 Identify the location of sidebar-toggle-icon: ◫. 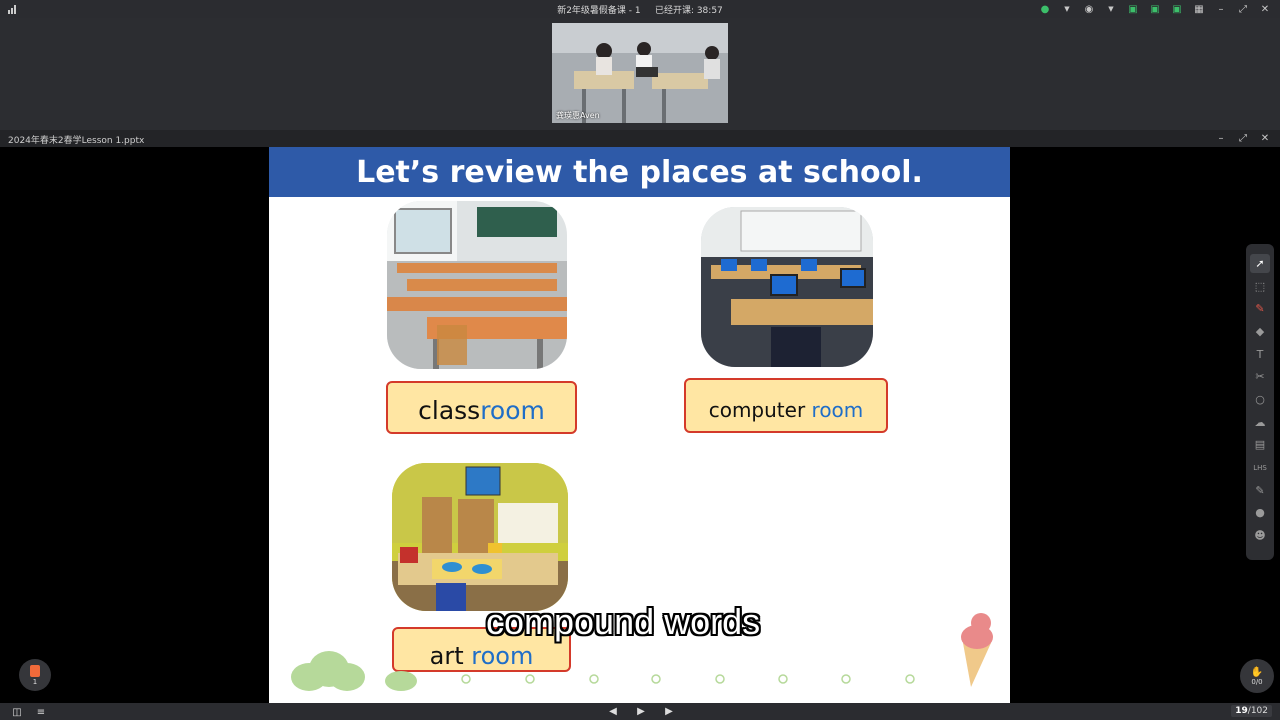
(17, 712).